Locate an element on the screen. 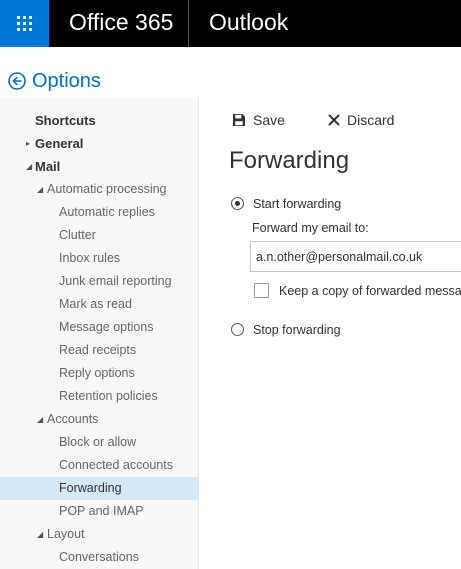  sidebar-item-label: Mark as read is located at coordinates (95, 304).